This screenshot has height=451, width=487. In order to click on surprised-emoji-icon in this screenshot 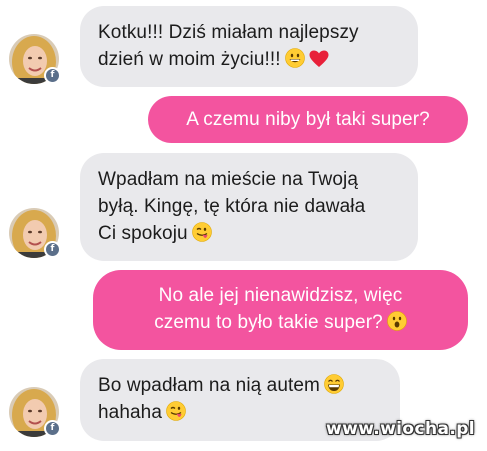, I will do `click(396, 321)`.